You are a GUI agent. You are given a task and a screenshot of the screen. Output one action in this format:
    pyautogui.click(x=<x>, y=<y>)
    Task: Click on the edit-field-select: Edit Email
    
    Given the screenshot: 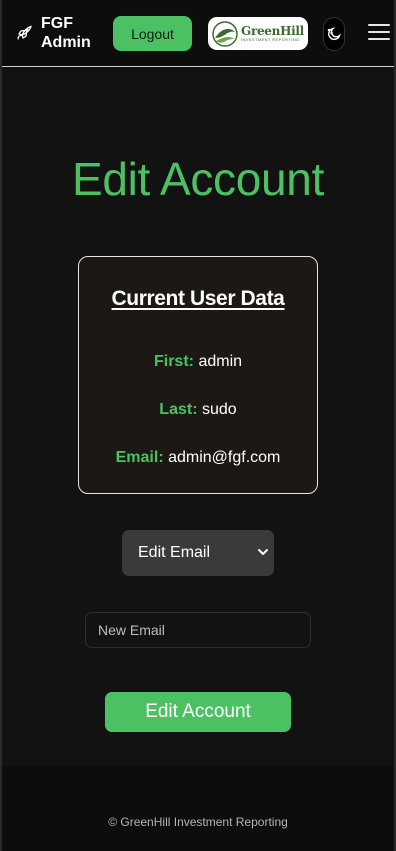 What is the action you would take?
    pyautogui.click(x=198, y=553)
    